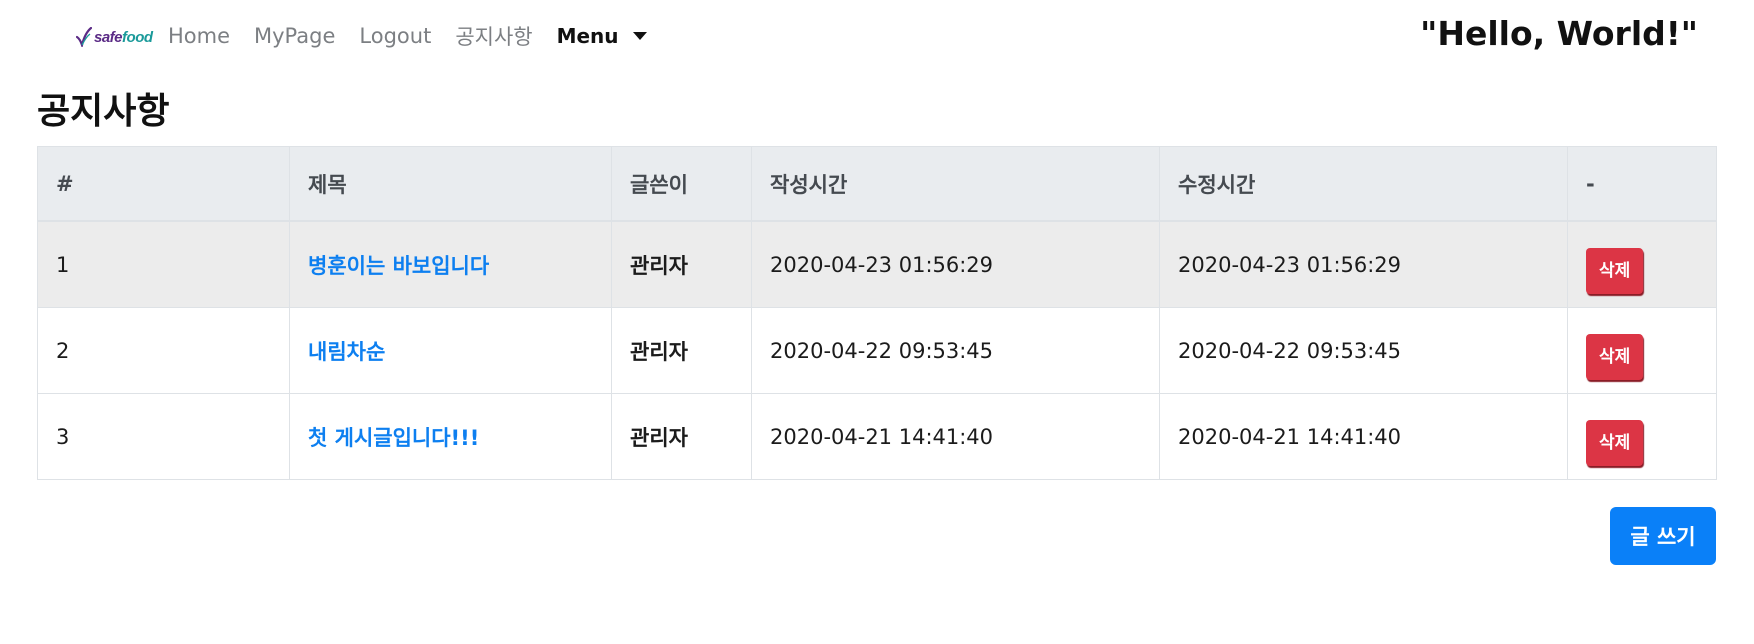  I want to click on nav-links: Home MyPage Logout 공지사항 Menu, so click(407, 36).